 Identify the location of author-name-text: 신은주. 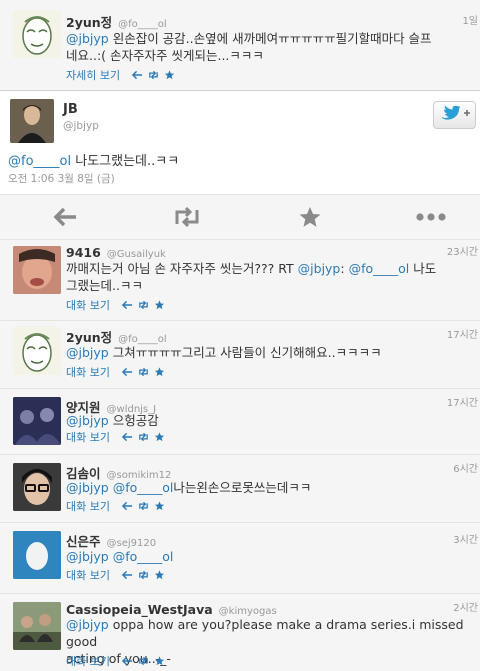
(83, 541).